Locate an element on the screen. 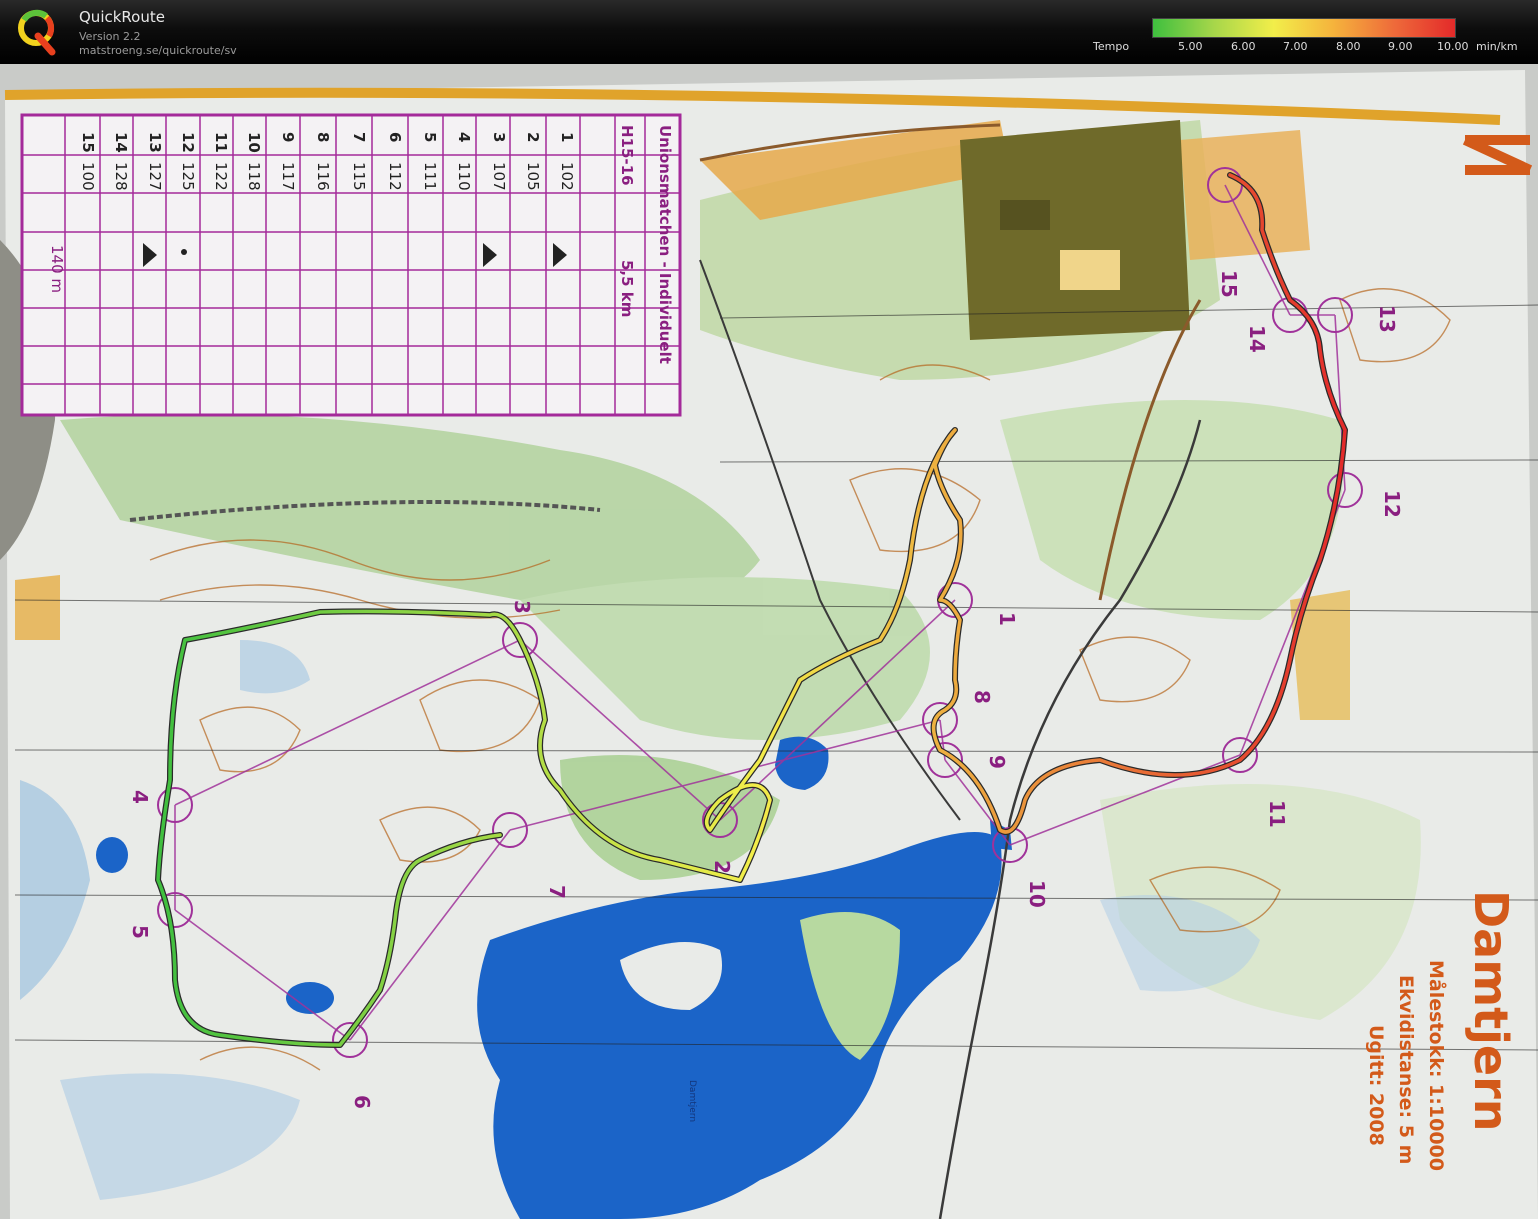 This screenshot has height=1219, width=1538. quickroute-logo-icon is located at coordinates (37, 32).